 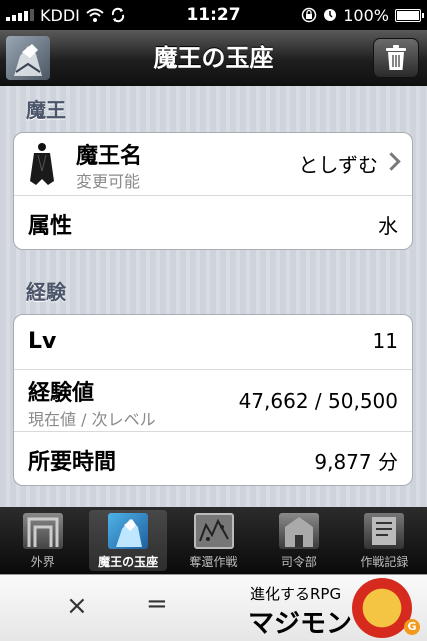 I want to click on attribute-label: 属性, so click(x=50, y=226).